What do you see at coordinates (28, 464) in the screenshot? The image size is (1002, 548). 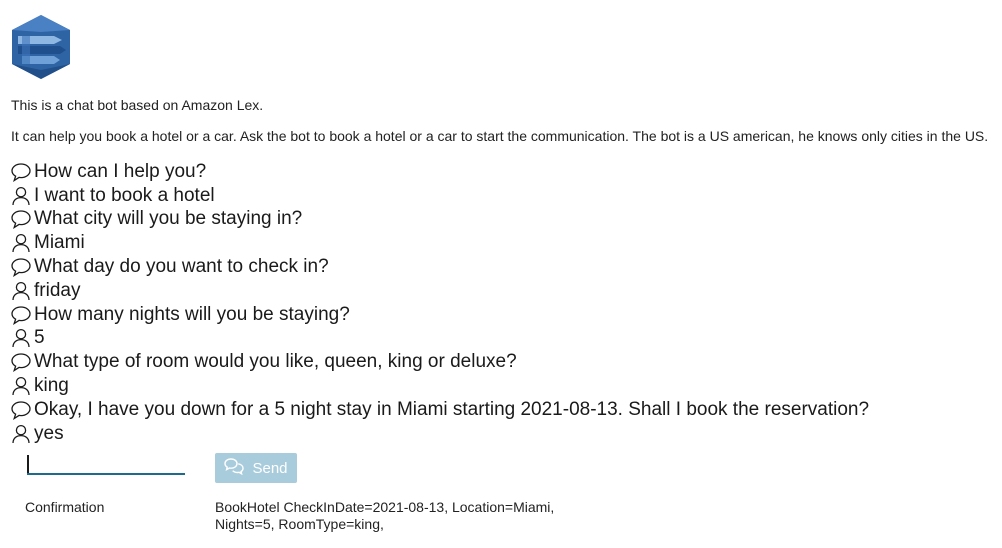 I see `text-cursor` at bounding box center [28, 464].